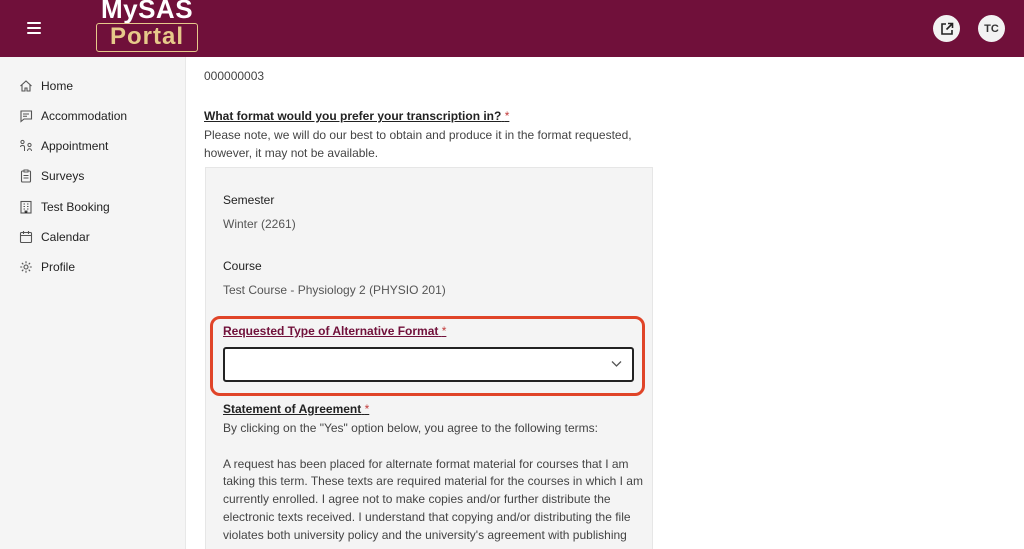 This screenshot has width=1024, height=549. I want to click on external-link-button, so click(946, 28).